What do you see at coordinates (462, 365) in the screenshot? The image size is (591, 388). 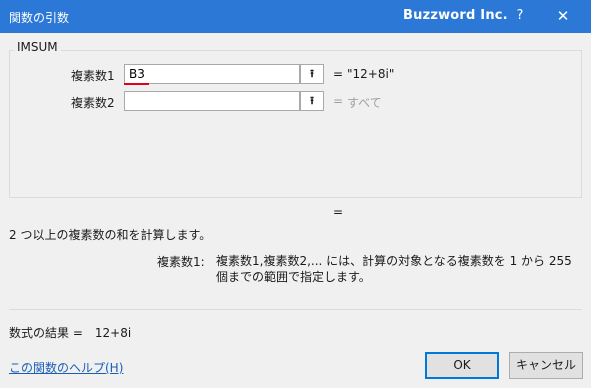 I see `ok-button: OK` at bounding box center [462, 365].